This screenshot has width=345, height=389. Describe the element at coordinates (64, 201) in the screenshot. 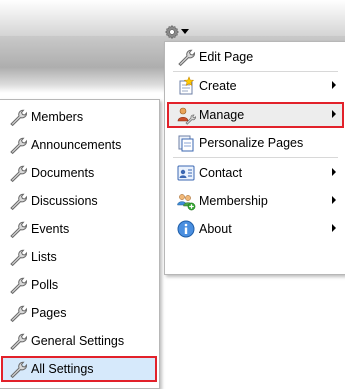

I see `submenu-item-label: Discussions` at that location.